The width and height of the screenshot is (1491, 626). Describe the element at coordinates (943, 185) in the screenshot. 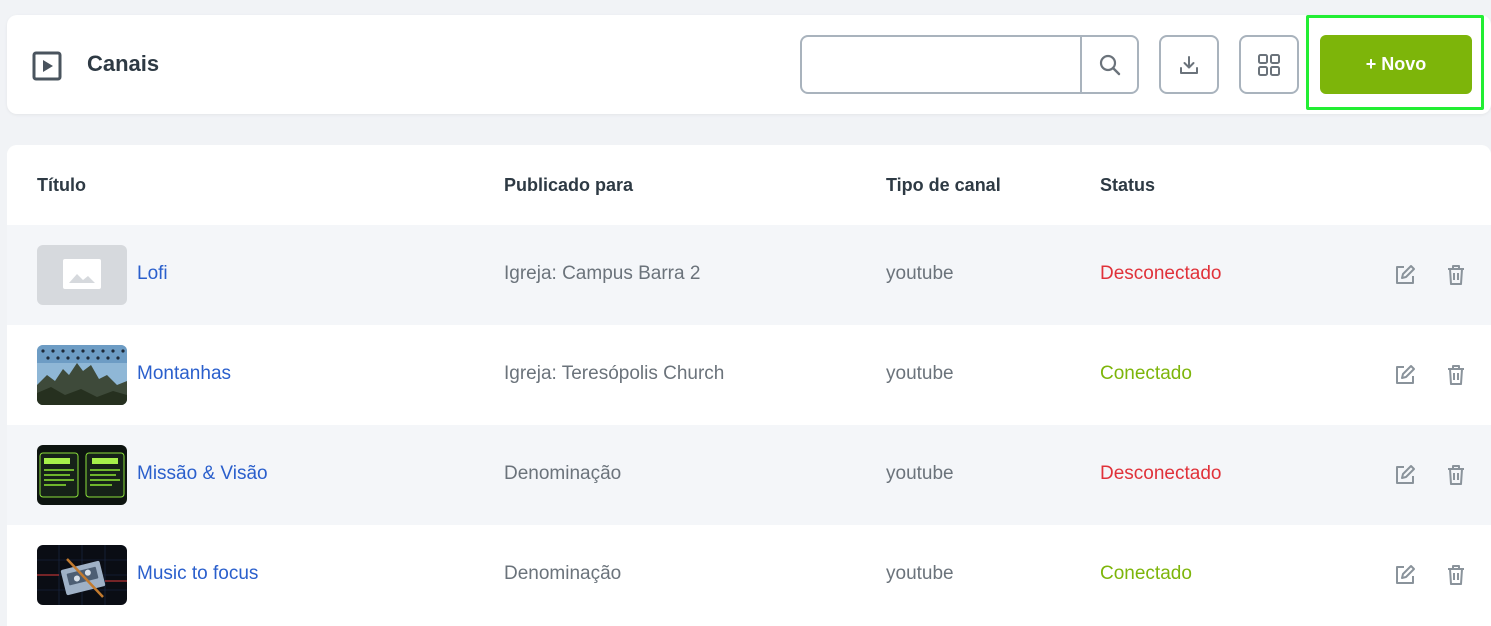

I see `column-header-channel-type: Tipo de canal` at that location.